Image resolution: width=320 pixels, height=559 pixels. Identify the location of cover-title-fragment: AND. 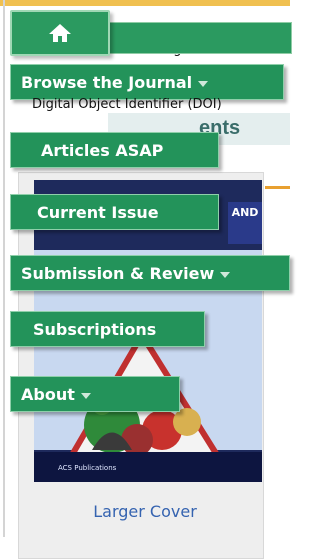
(245, 223).